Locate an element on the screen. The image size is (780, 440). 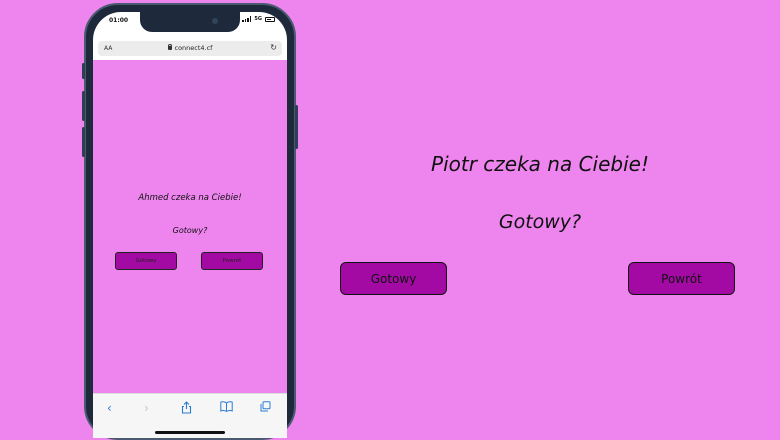
volume-down-button is located at coordinates (83, 142).